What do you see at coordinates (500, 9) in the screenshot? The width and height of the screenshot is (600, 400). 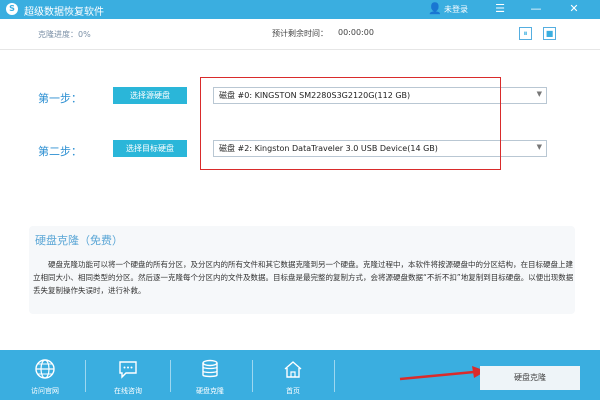 I see `menu-icon: ☰` at bounding box center [500, 9].